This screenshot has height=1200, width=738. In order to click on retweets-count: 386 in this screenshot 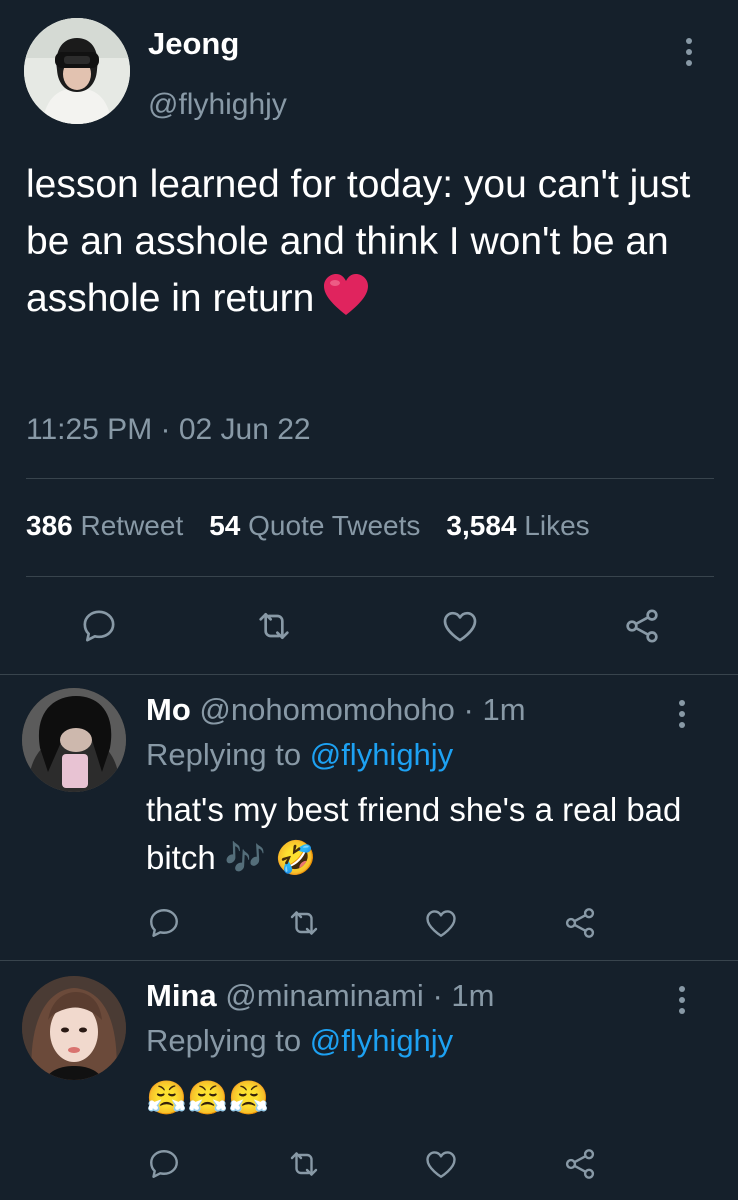, I will do `click(49, 525)`.